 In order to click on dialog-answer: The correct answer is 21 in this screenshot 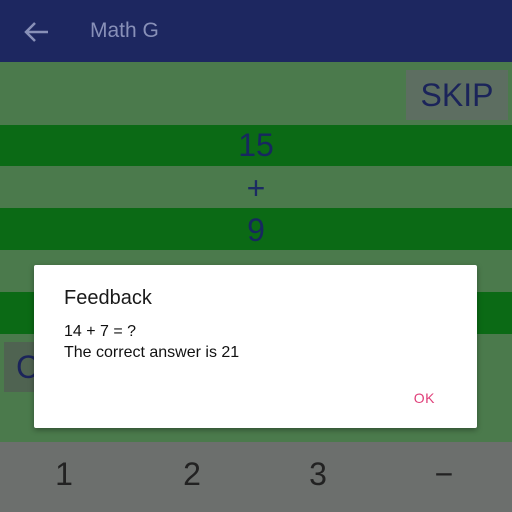, I will do `click(152, 352)`.